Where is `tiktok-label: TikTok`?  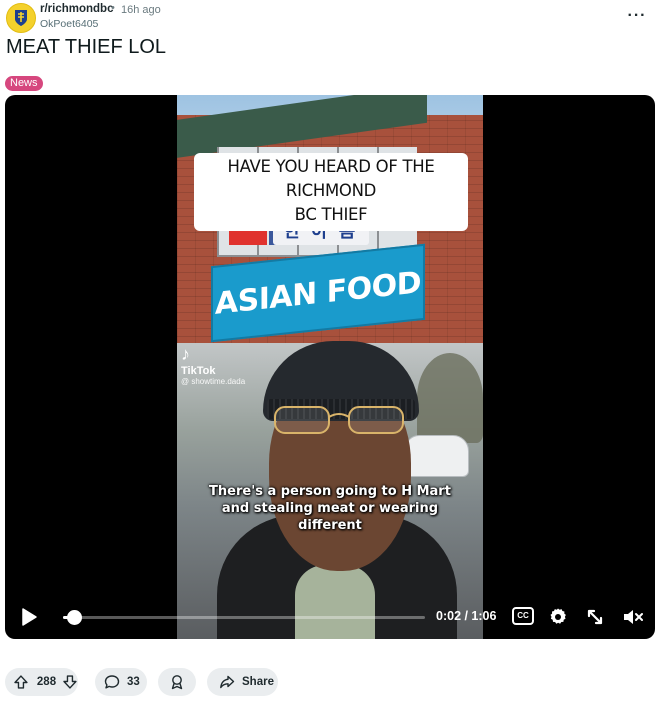 tiktok-label: TikTok is located at coordinates (198, 371).